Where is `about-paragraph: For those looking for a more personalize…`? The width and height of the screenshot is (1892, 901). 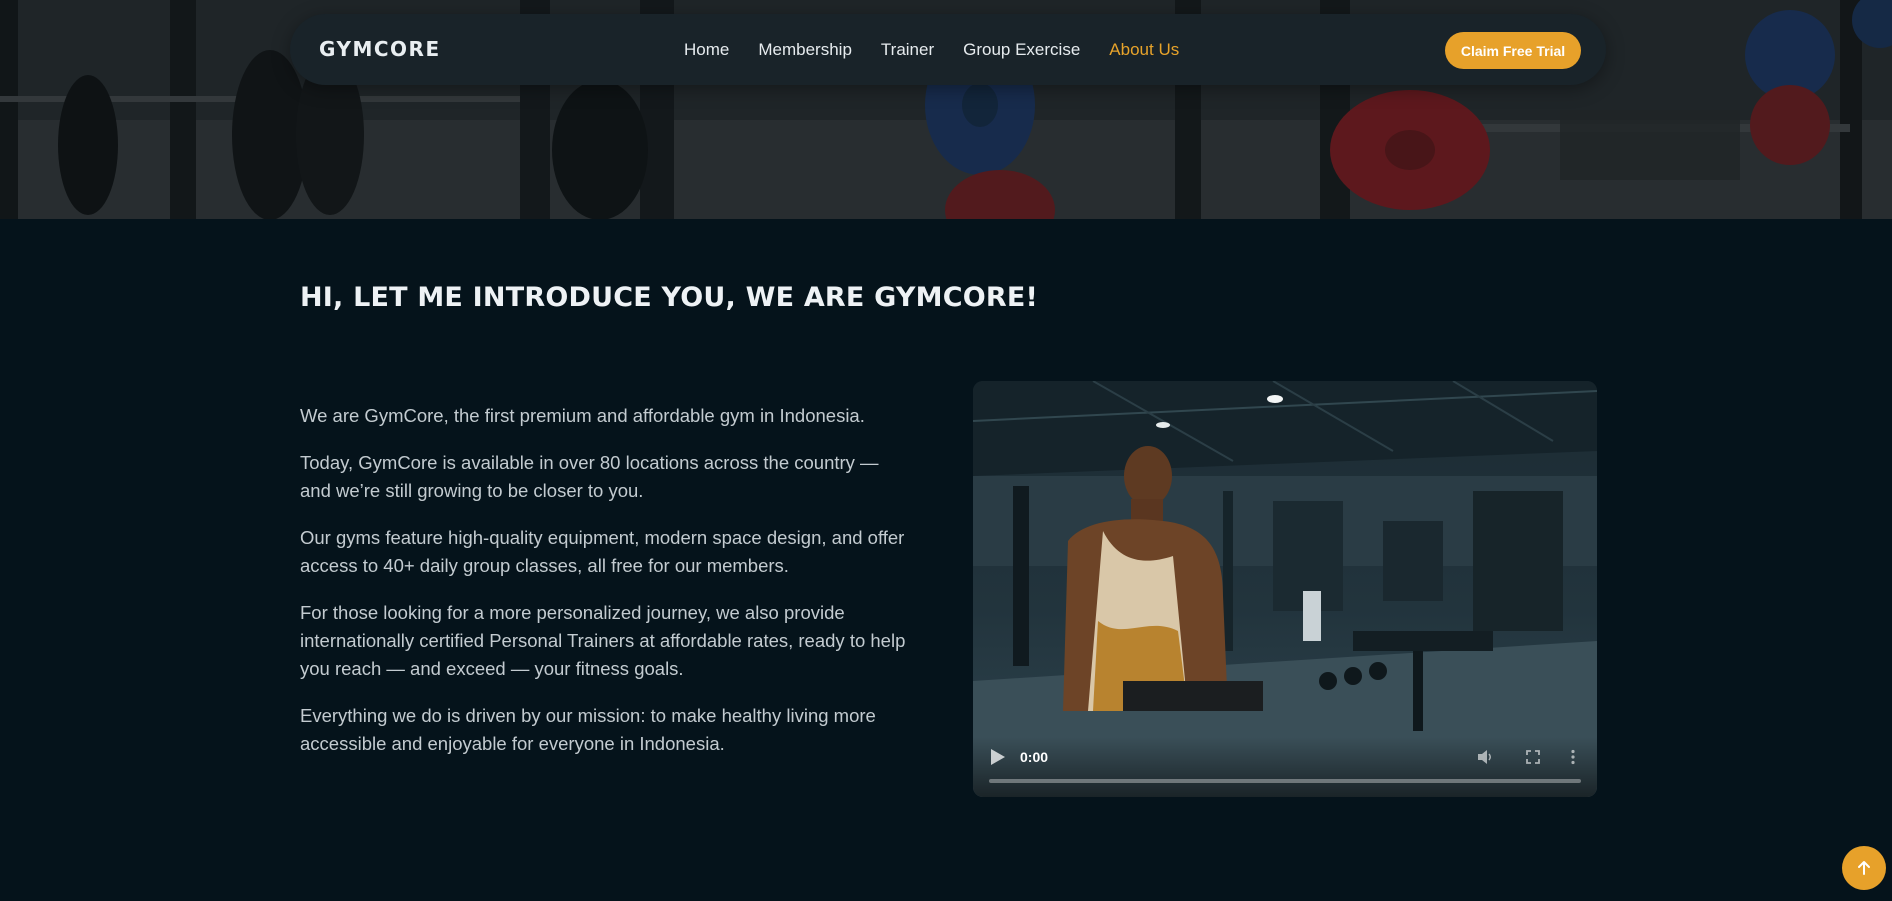
about-paragraph: For those looking for a more personalize… is located at coordinates (603, 640).